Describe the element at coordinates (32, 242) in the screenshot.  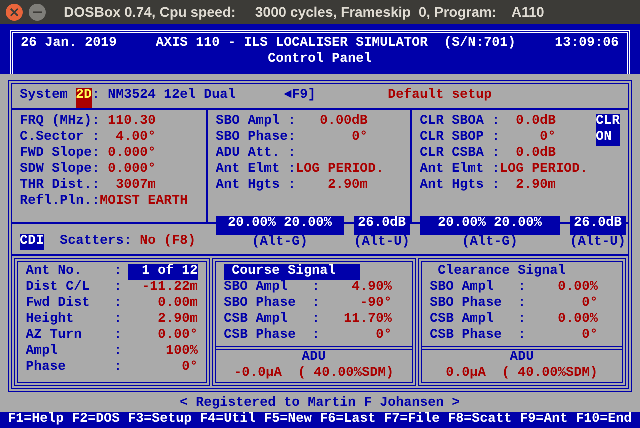
I see `cdi-toggle: CDI` at that location.